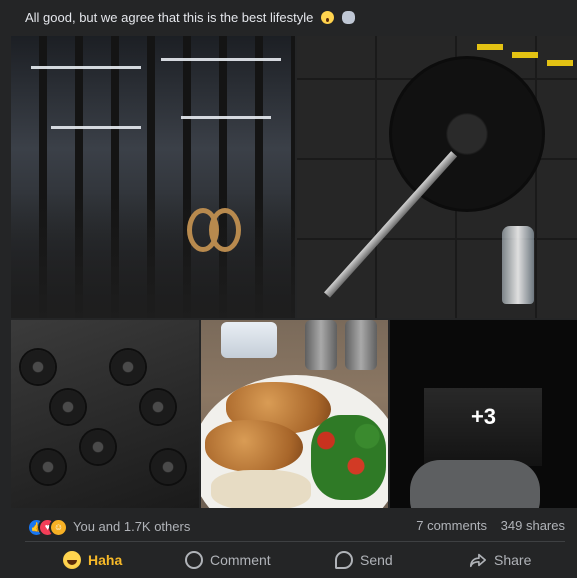 This screenshot has width=577, height=578. What do you see at coordinates (513, 560) in the screenshot?
I see `share-label: Share` at bounding box center [513, 560].